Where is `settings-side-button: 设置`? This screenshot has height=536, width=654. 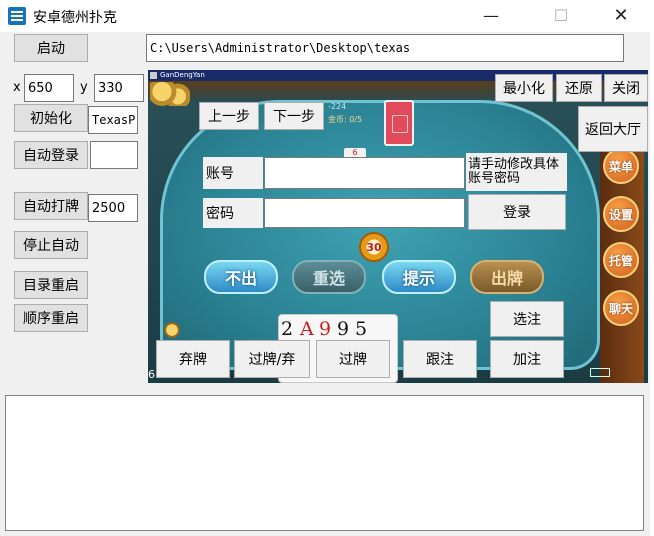
settings-side-button: 设置 is located at coordinates (621, 214).